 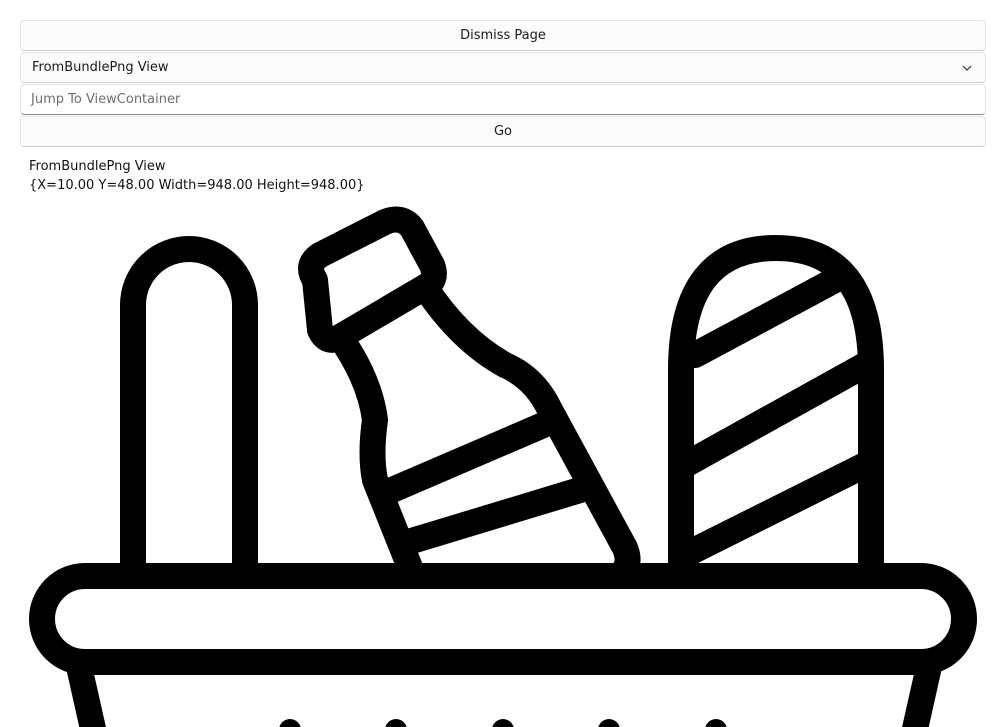 What do you see at coordinates (189, 412) in the screenshot?
I see `bread-stick-shape` at bounding box center [189, 412].